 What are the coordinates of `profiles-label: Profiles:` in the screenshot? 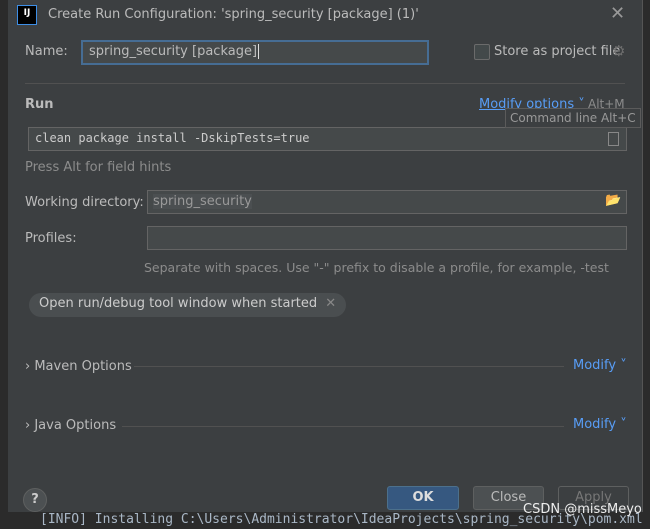 It's located at (51, 238).